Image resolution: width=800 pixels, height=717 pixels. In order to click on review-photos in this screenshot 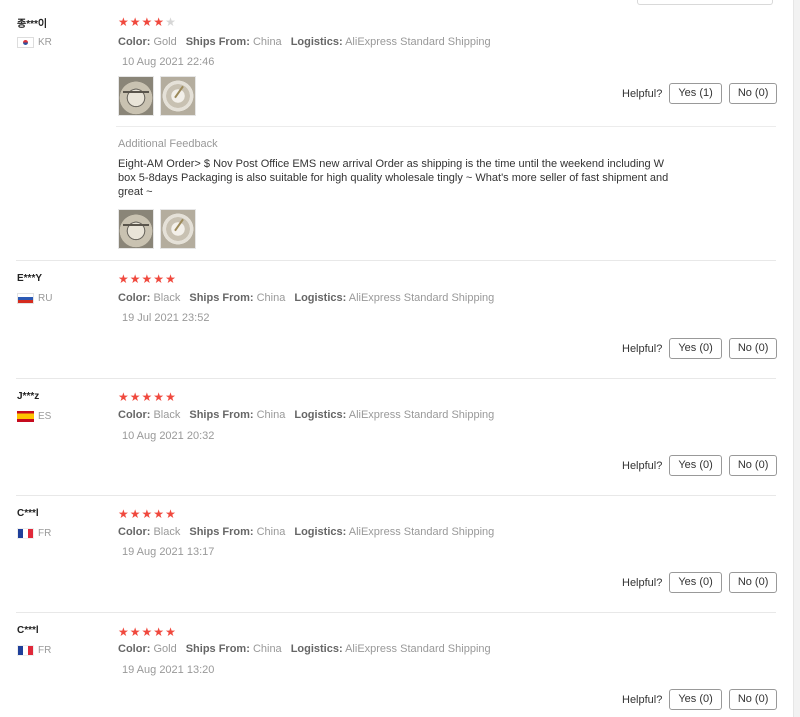, I will do `click(157, 96)`.